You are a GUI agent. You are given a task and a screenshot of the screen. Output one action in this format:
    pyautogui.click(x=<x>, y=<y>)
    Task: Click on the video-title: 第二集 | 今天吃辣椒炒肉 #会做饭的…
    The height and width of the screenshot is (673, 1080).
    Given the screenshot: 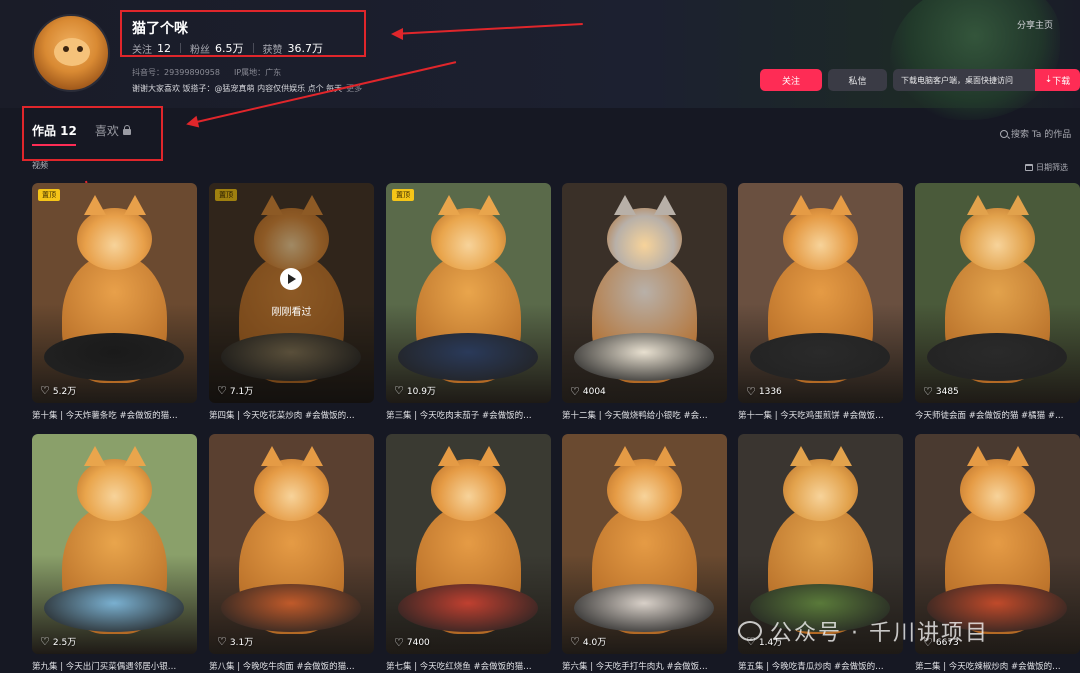 What is the action you would take?
    pyautogui.click(x=997, y=666)
    